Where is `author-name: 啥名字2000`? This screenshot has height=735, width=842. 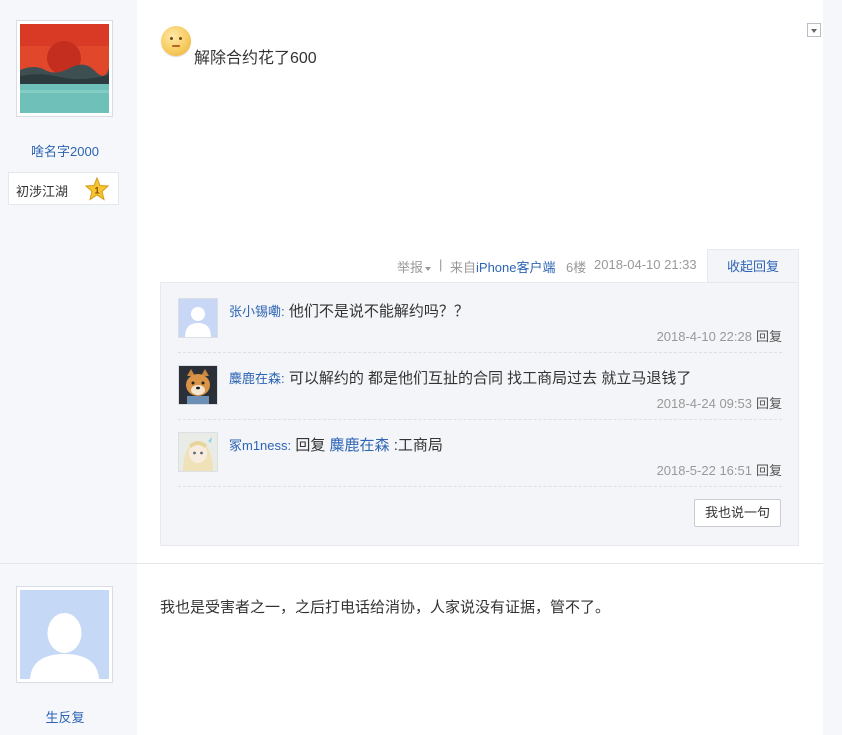
author-name: 啥名字2000 is located at coordinates (65, 150).